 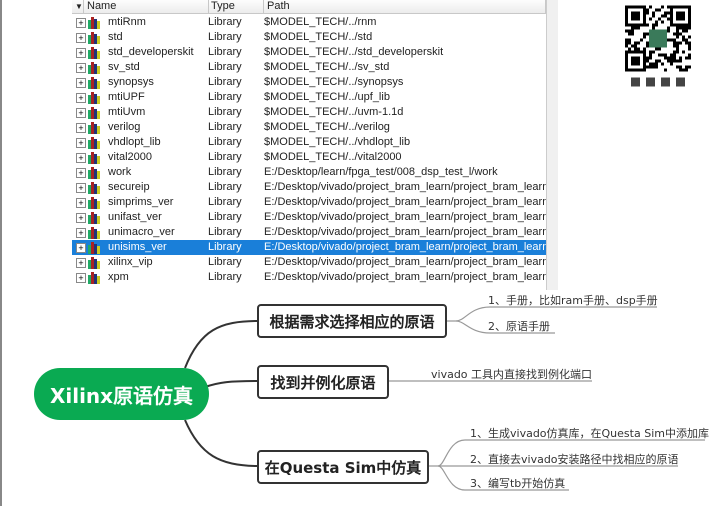 I want to click on library-path: $MODEL_TECH/../rnm, so click(x=320, y=22).